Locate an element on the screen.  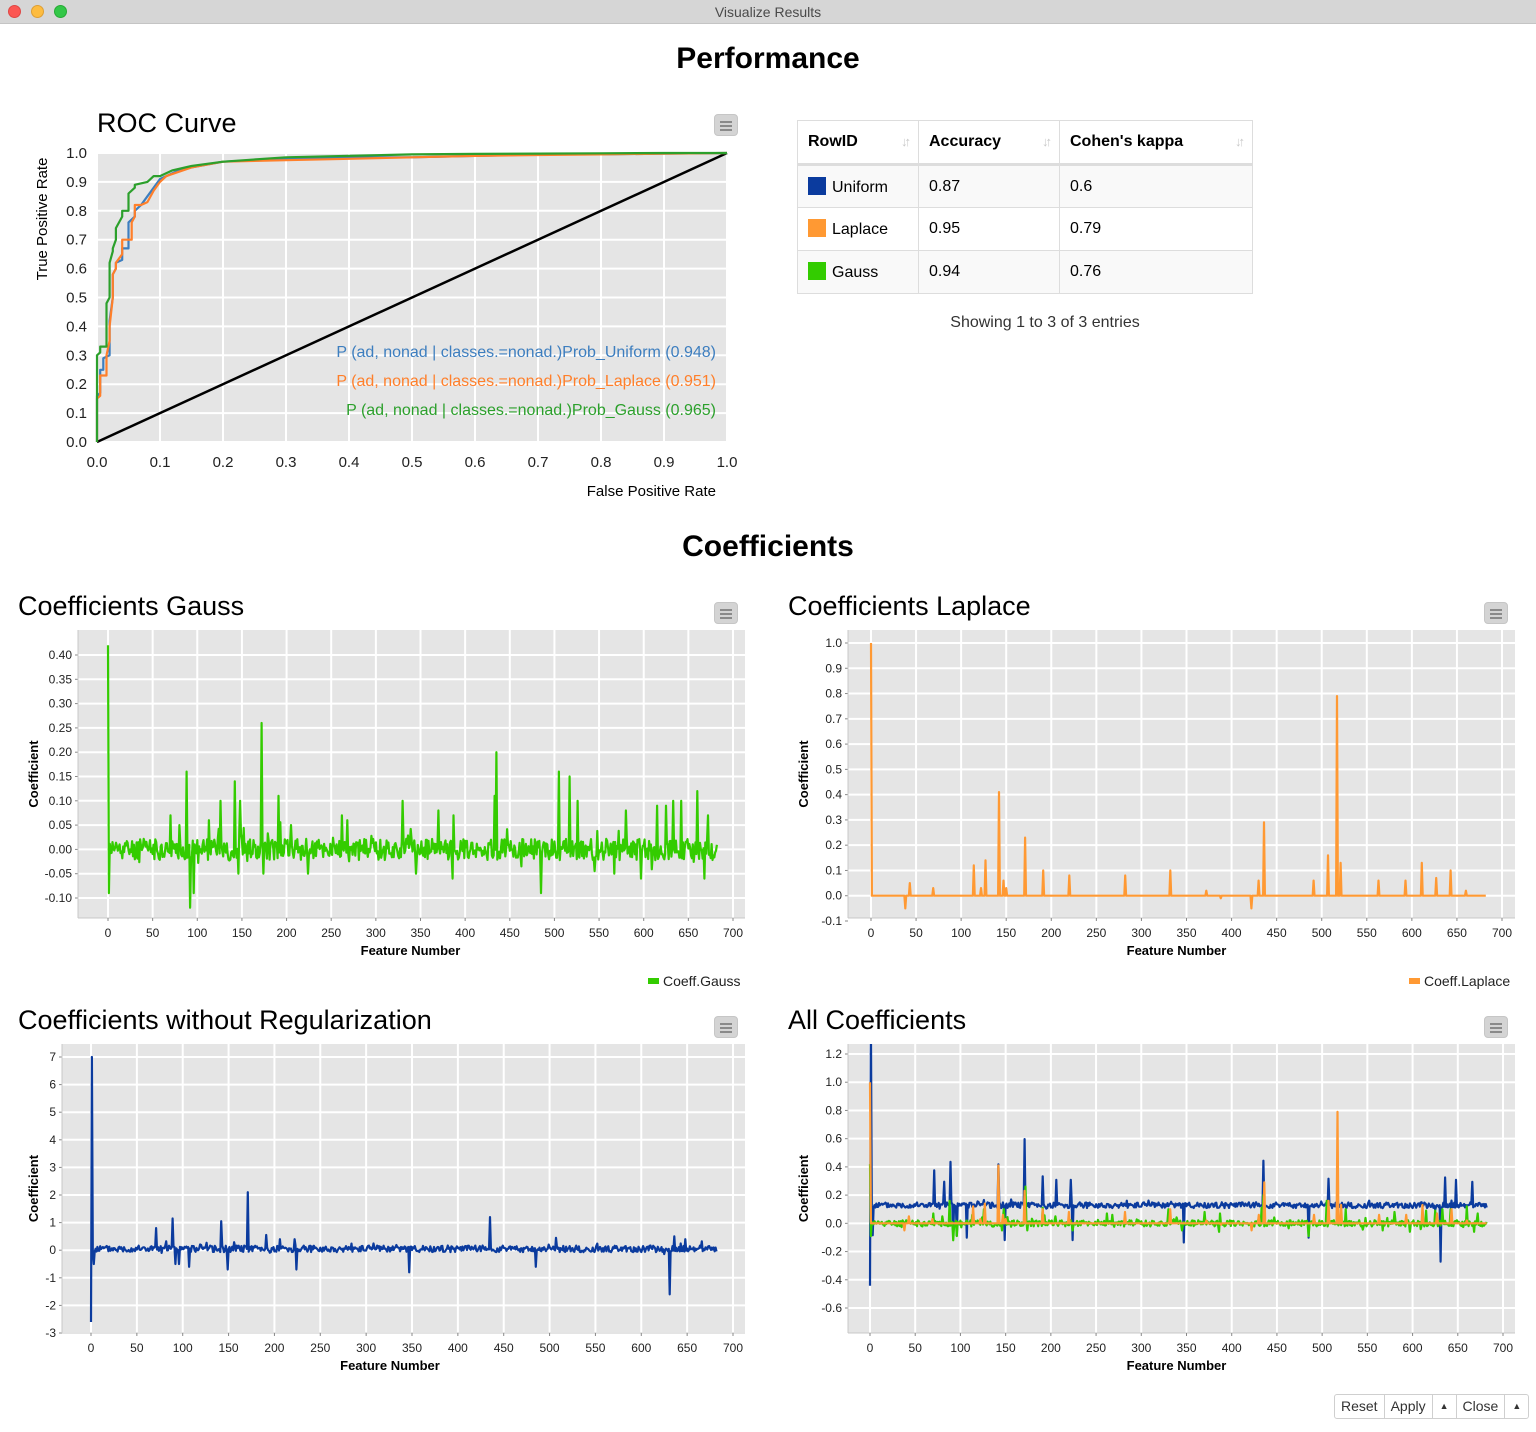
y-tick-label: 1 is located at coordinates (52, 1223).